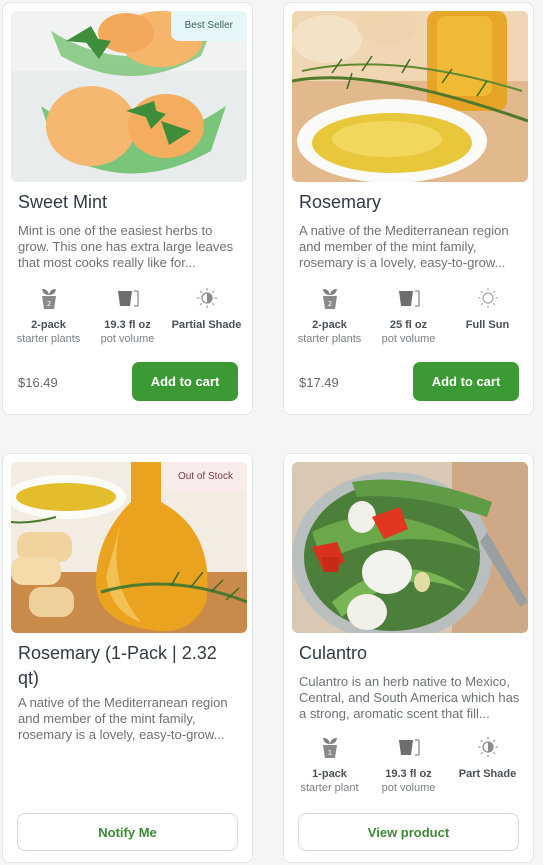  What do you see at coordinates (487, 298) in the screenshot?
I see `full-sun-icon` at bounding box center [487, 298].